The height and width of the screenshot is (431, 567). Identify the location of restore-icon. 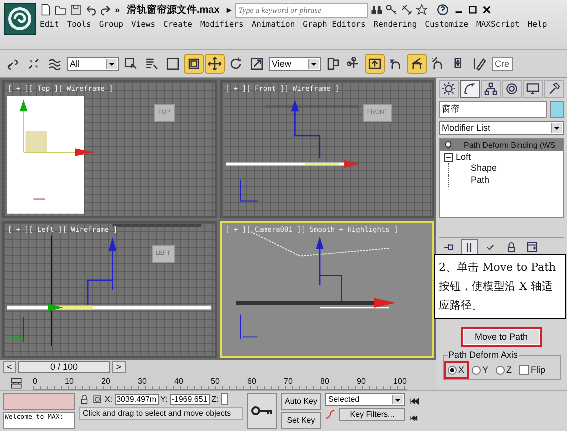
(472, 10).